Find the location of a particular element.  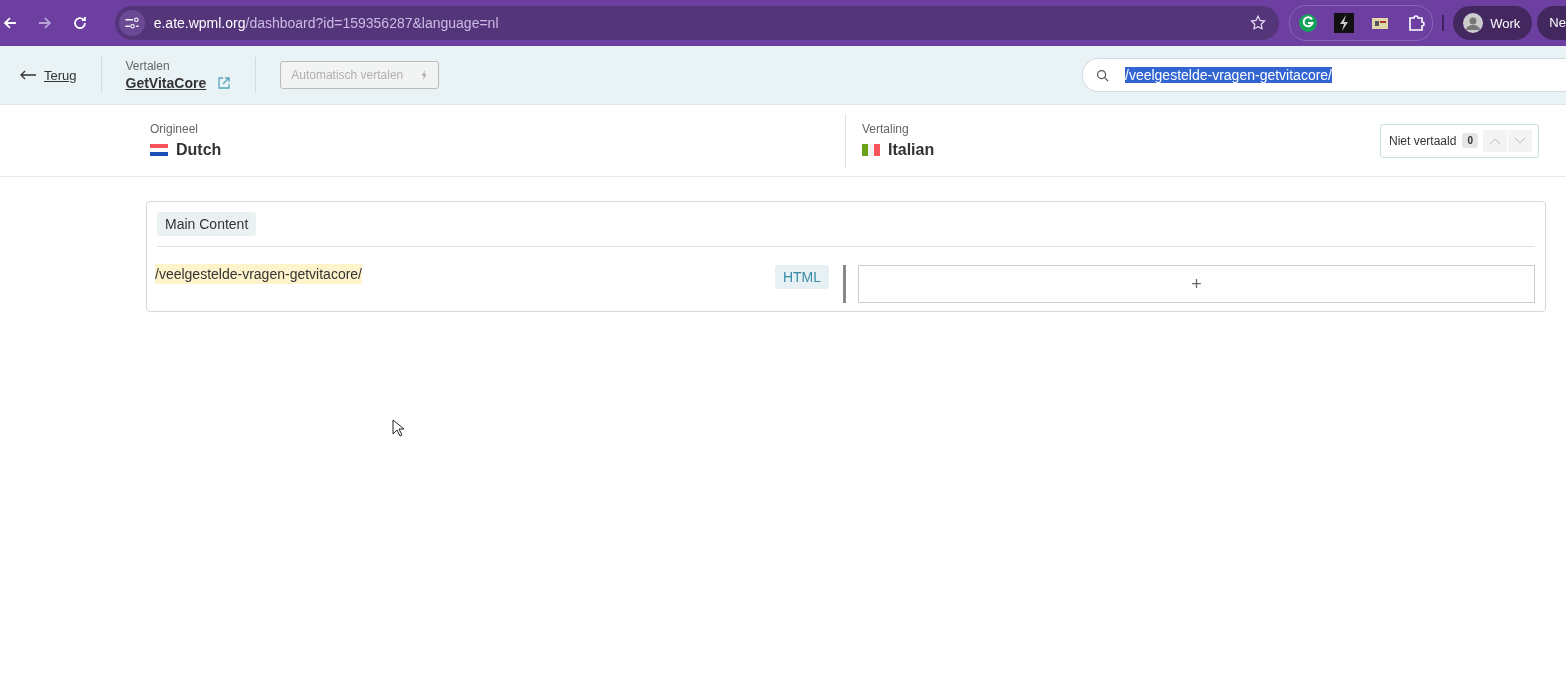

project-link: GetVitaCore is located at coordinates (166, 83).